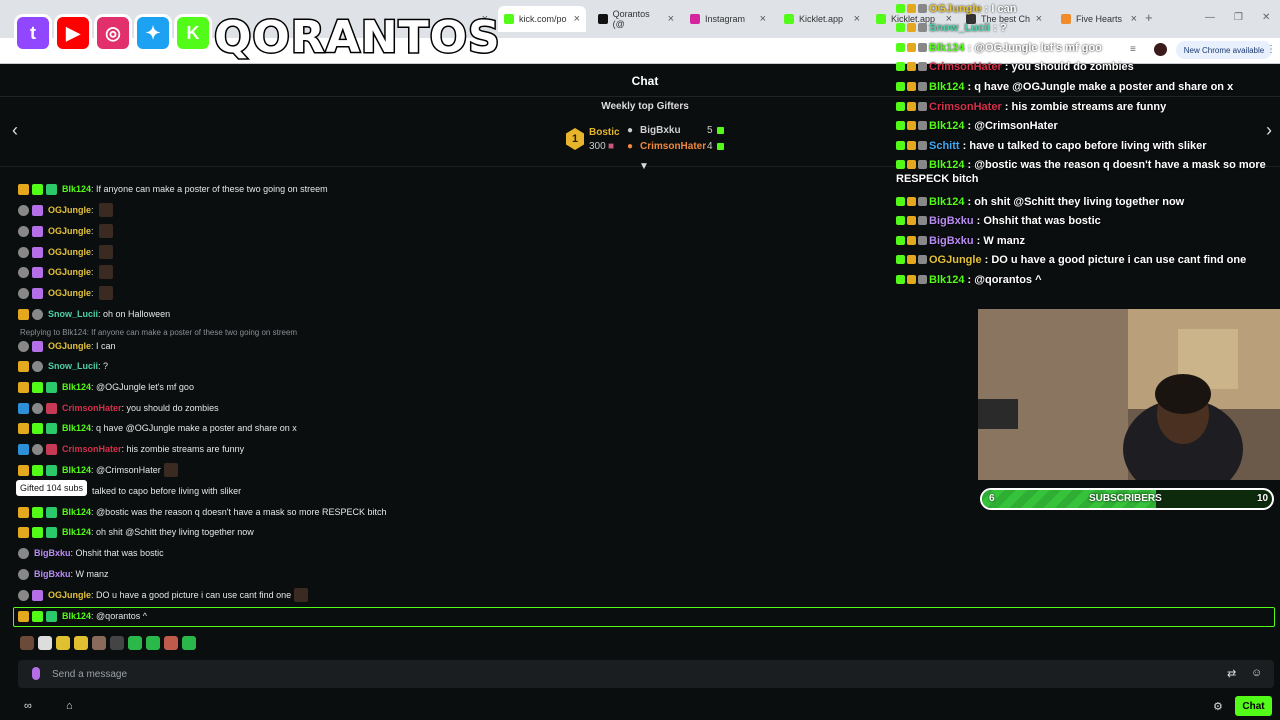 This screenshot has width=1280, height=720. Describe the element at coordinates (1256, 673) in the screenshot. I see `emoji-icon: ☺` at that location.